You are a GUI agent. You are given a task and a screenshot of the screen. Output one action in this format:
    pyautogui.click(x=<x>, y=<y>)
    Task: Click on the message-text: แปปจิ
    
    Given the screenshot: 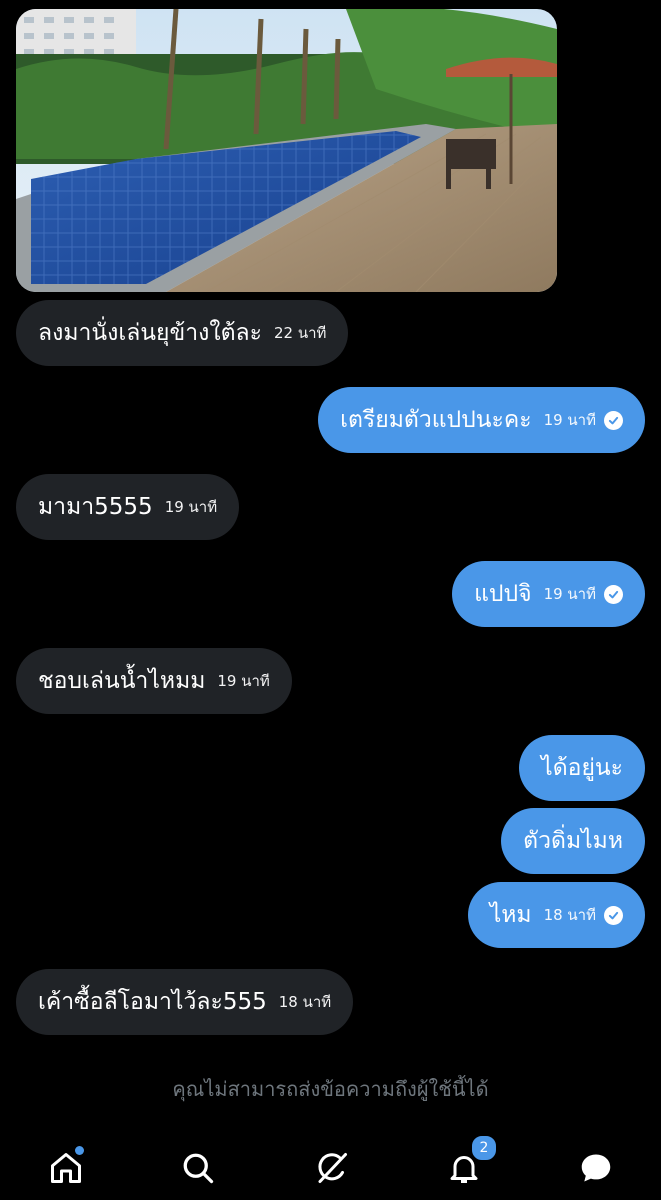 What is the action you would take?
    pyautogui.click(x=503, y=593)
    